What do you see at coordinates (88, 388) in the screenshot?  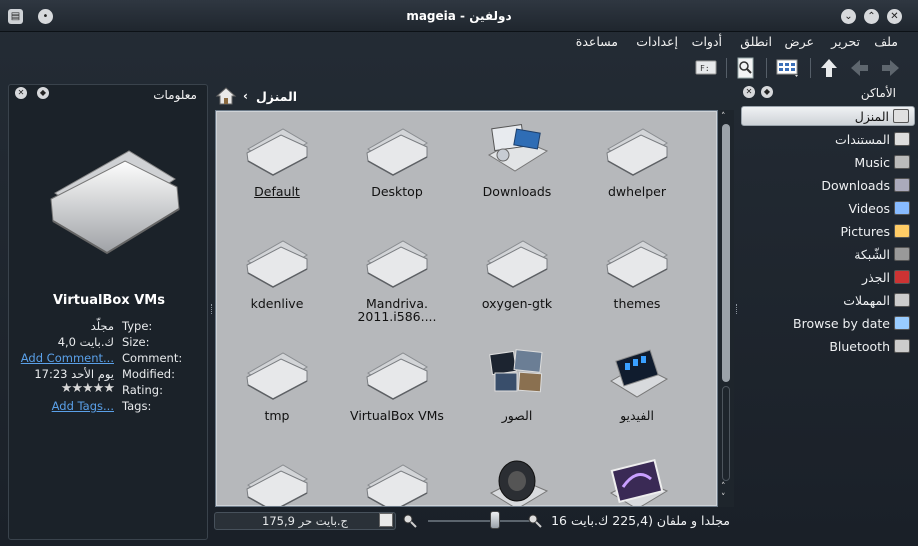 I see `rating-stars: ★★★★★` at bounding box center [88, 388].